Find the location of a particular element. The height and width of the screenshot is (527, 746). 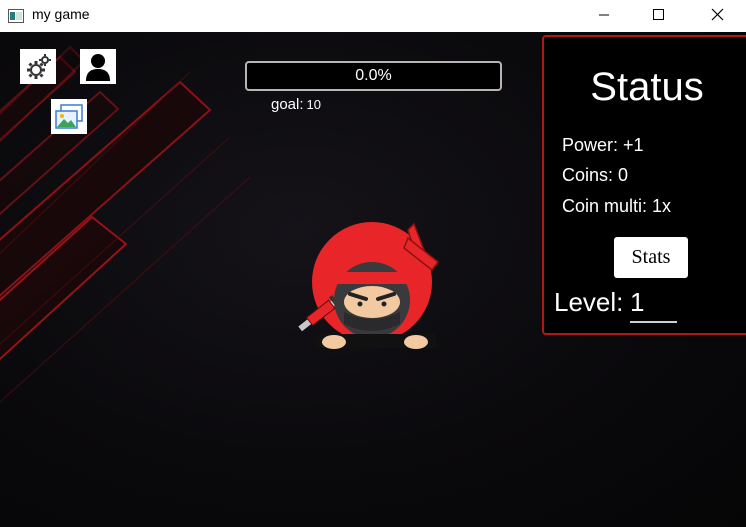

goal-label: goal: is located at coordinates (287, 104).